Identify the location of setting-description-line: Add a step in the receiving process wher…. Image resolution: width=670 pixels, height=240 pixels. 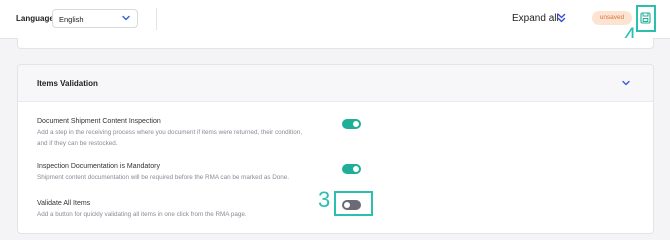
(169, 132).